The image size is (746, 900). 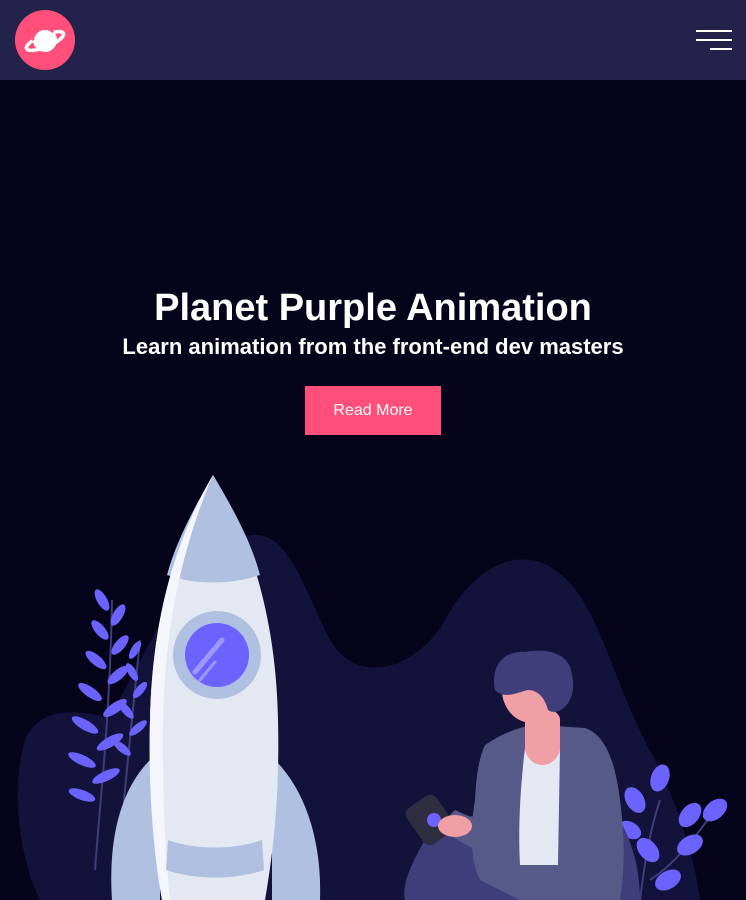 What do you see at coordinates (373, 410) in the screenshot?
I see `read-more-button: Read More` at bounding box center [373, 410].